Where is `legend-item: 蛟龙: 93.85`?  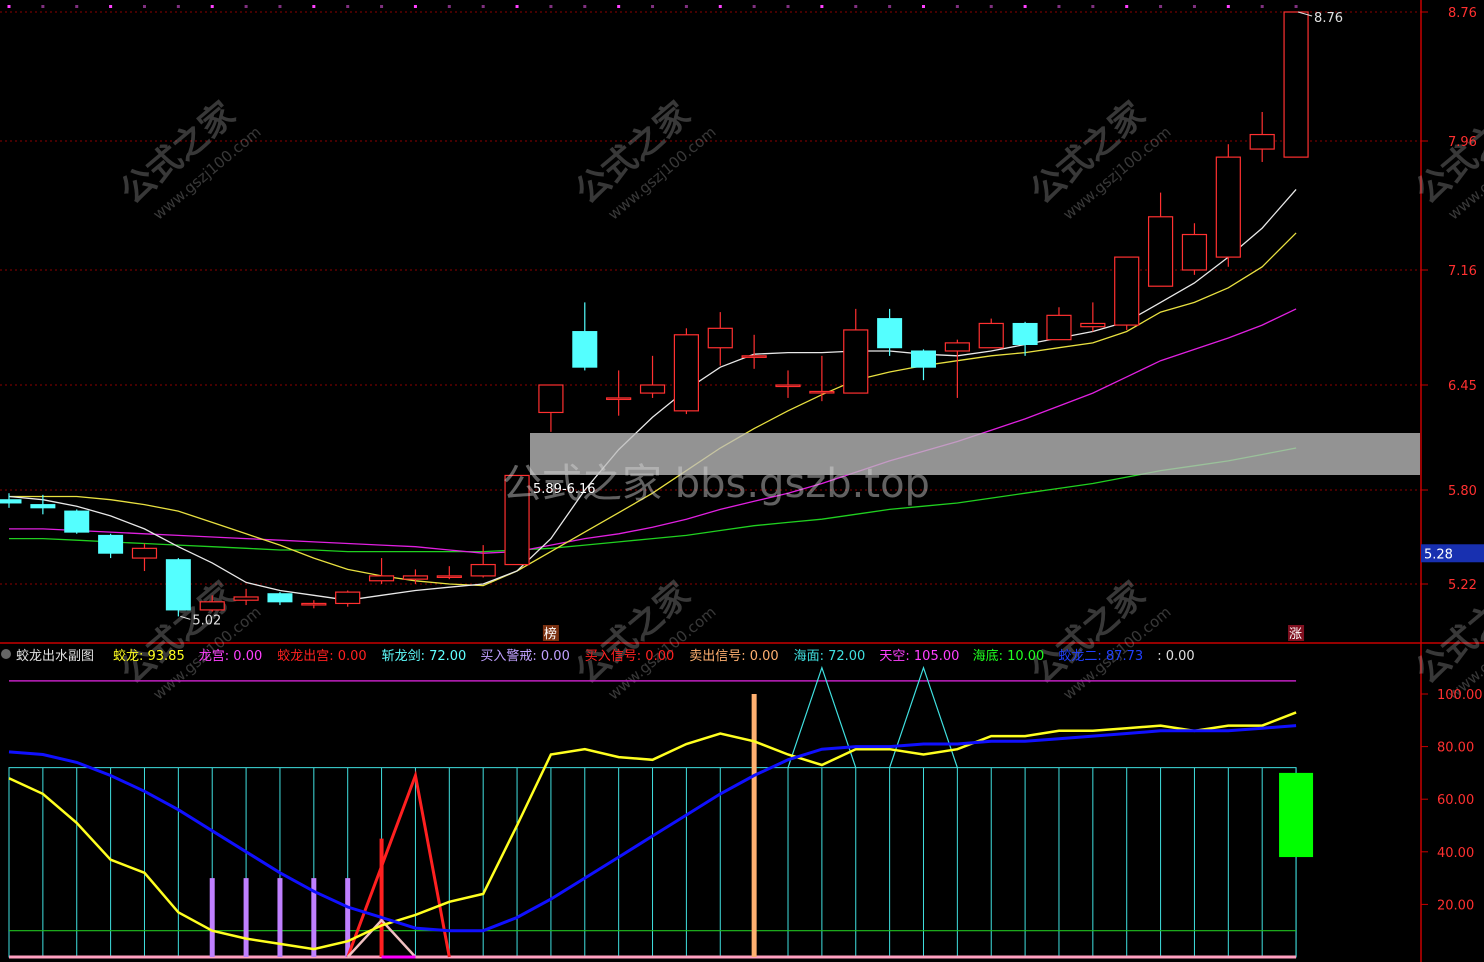
legend-item: 蛟龙: 93.85 is located at coordinates (149, 656).